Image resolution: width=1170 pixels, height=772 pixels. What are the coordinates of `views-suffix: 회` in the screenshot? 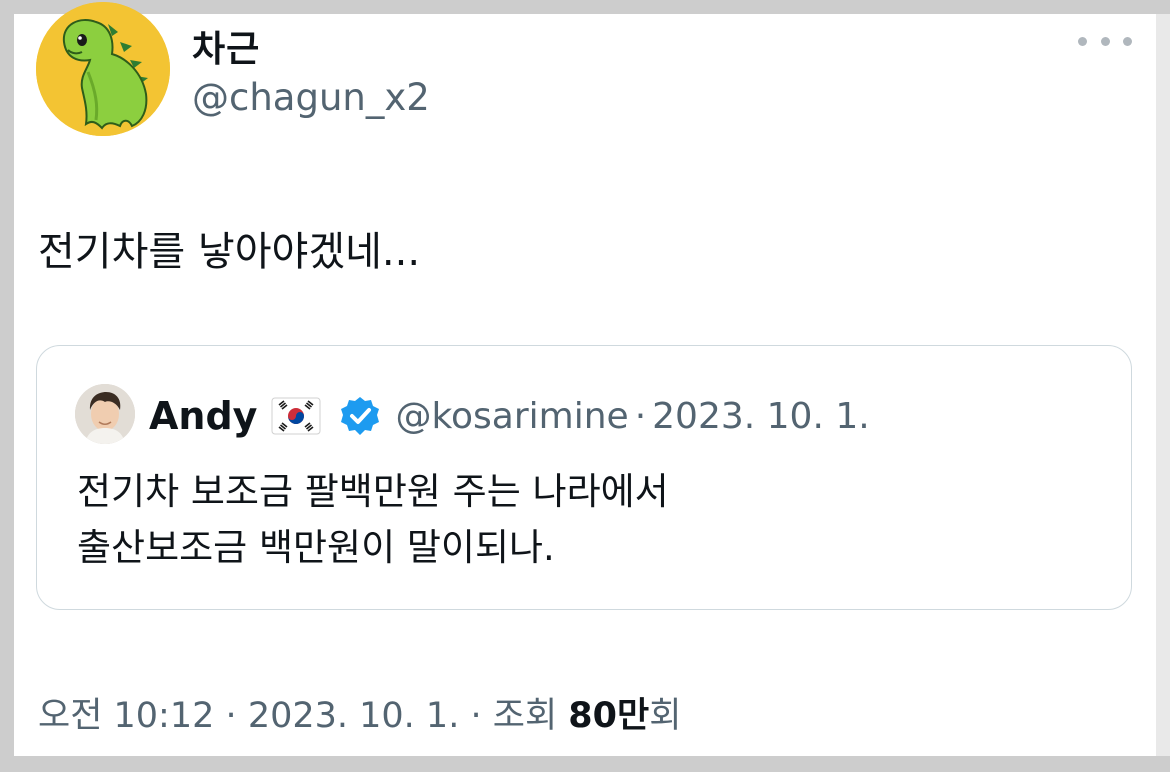 It's located at (665, 716).